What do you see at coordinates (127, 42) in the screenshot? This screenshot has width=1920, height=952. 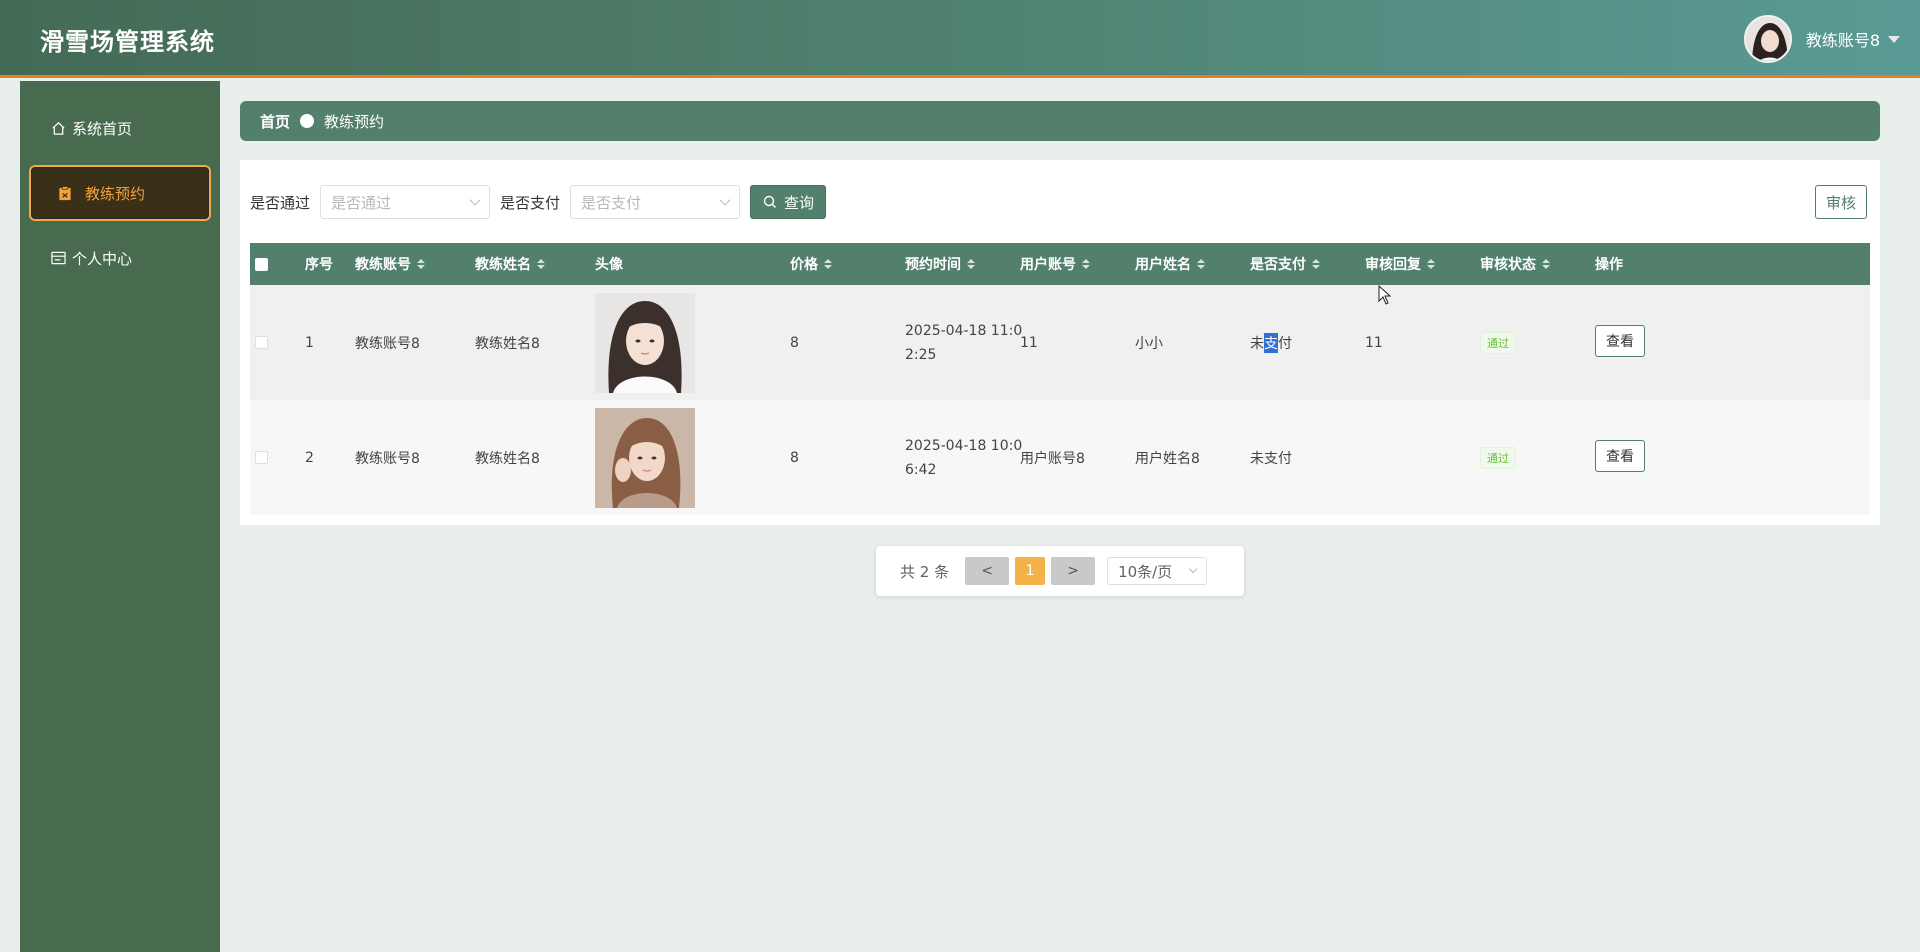 I see `app-title: 滑雪场管理系统` at bounding box center [127, 42].